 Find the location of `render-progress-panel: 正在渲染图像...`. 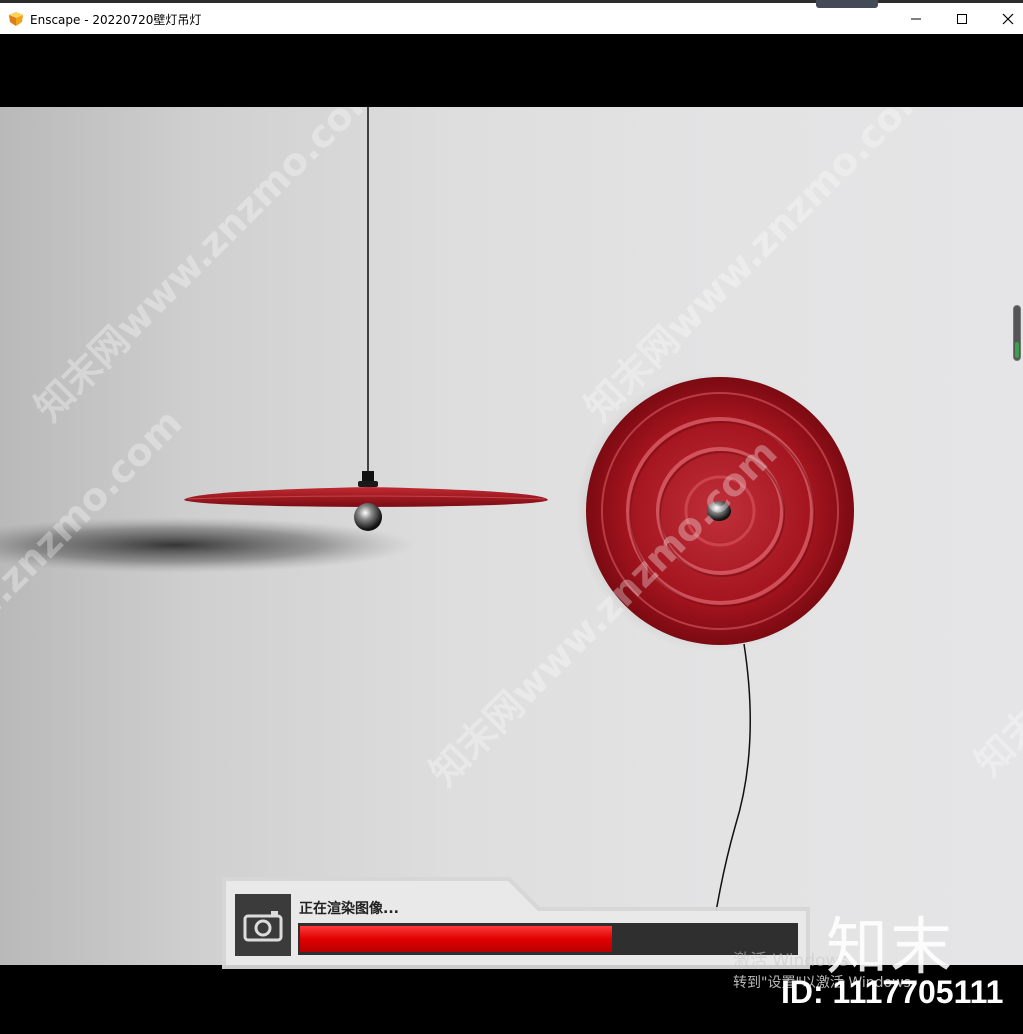

render-progress-panel: 正在渲染图像... is located at coordinates (516, 923).